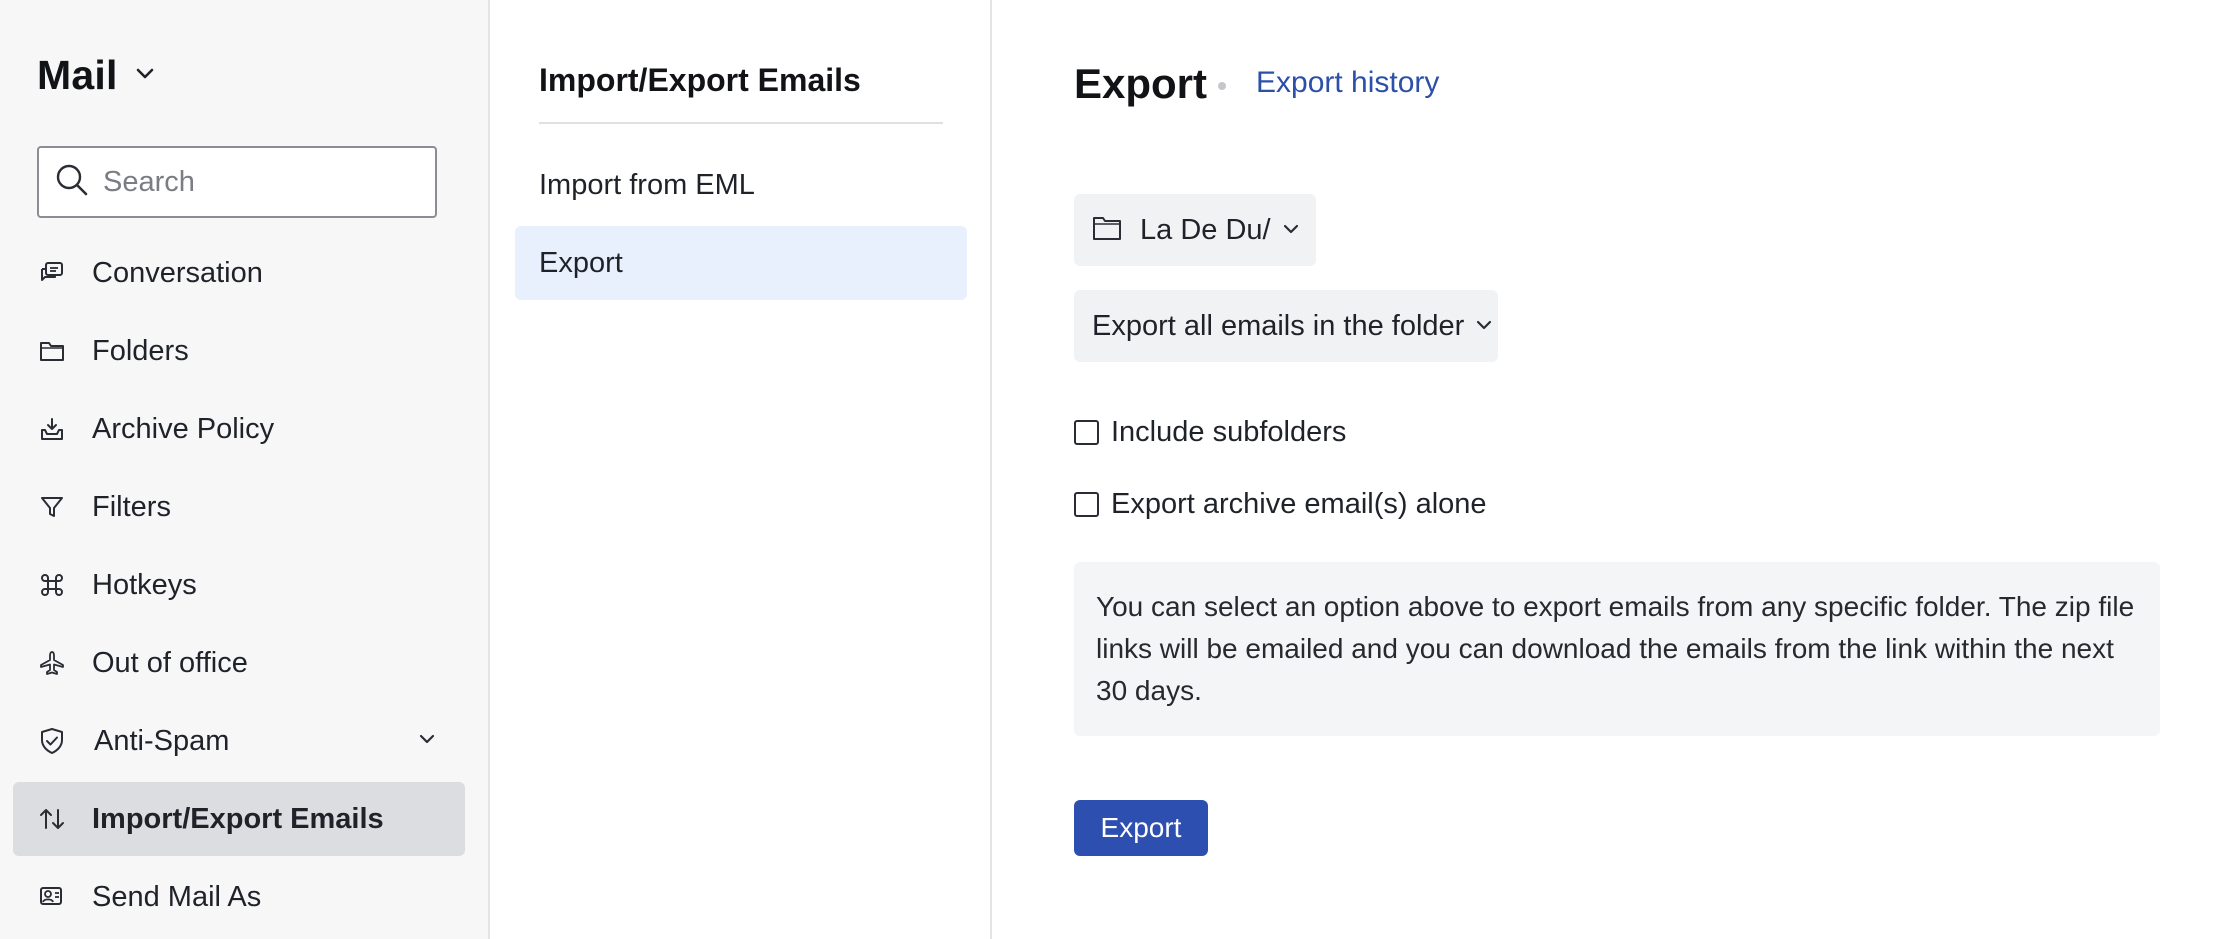 This screenshot has height=939, width=2226. What do you see at coordinates (52, 897) in the screenshot?
I see `send-as-icon` at bounding box center [52, 897].